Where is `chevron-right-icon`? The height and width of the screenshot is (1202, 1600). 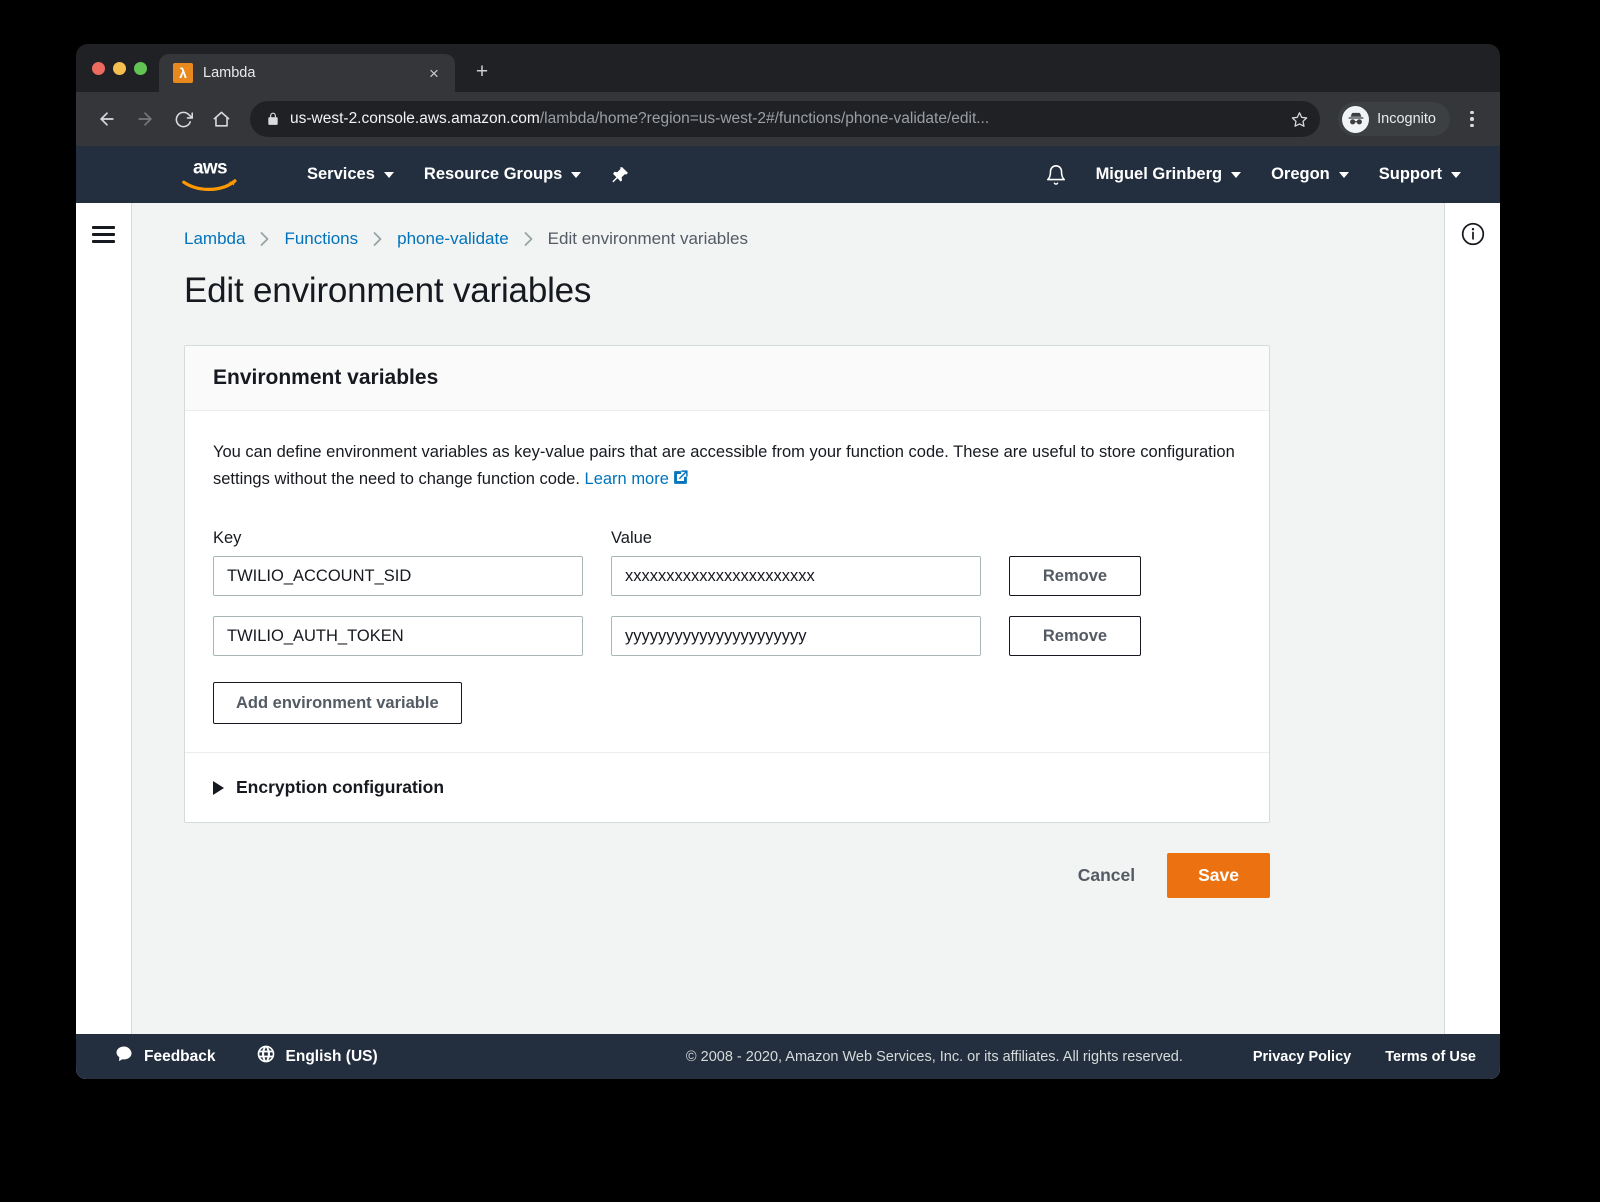 chevron-right-icon is located at coordinates (218, 787).